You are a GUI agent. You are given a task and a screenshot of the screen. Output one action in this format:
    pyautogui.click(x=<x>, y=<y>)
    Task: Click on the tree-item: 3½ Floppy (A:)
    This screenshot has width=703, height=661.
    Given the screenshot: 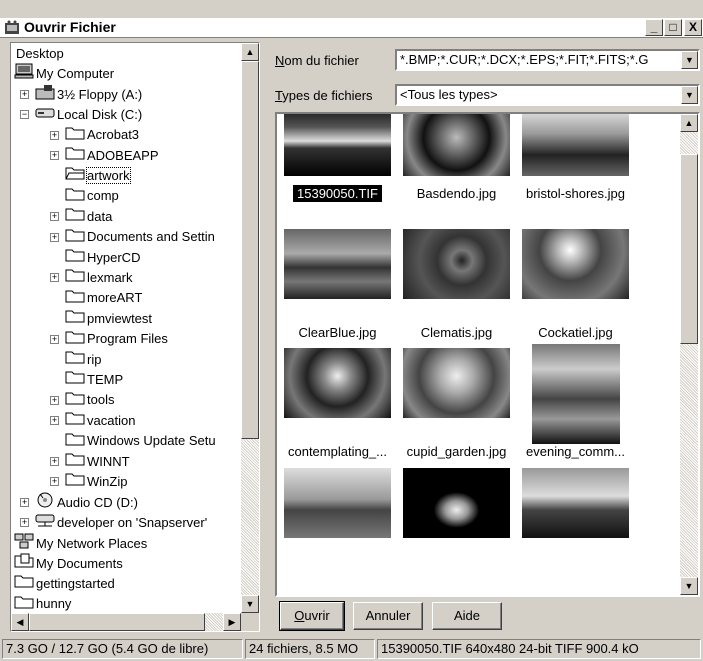 What is the action you would take?
    pyautogui.click(x=88, y=94)
    